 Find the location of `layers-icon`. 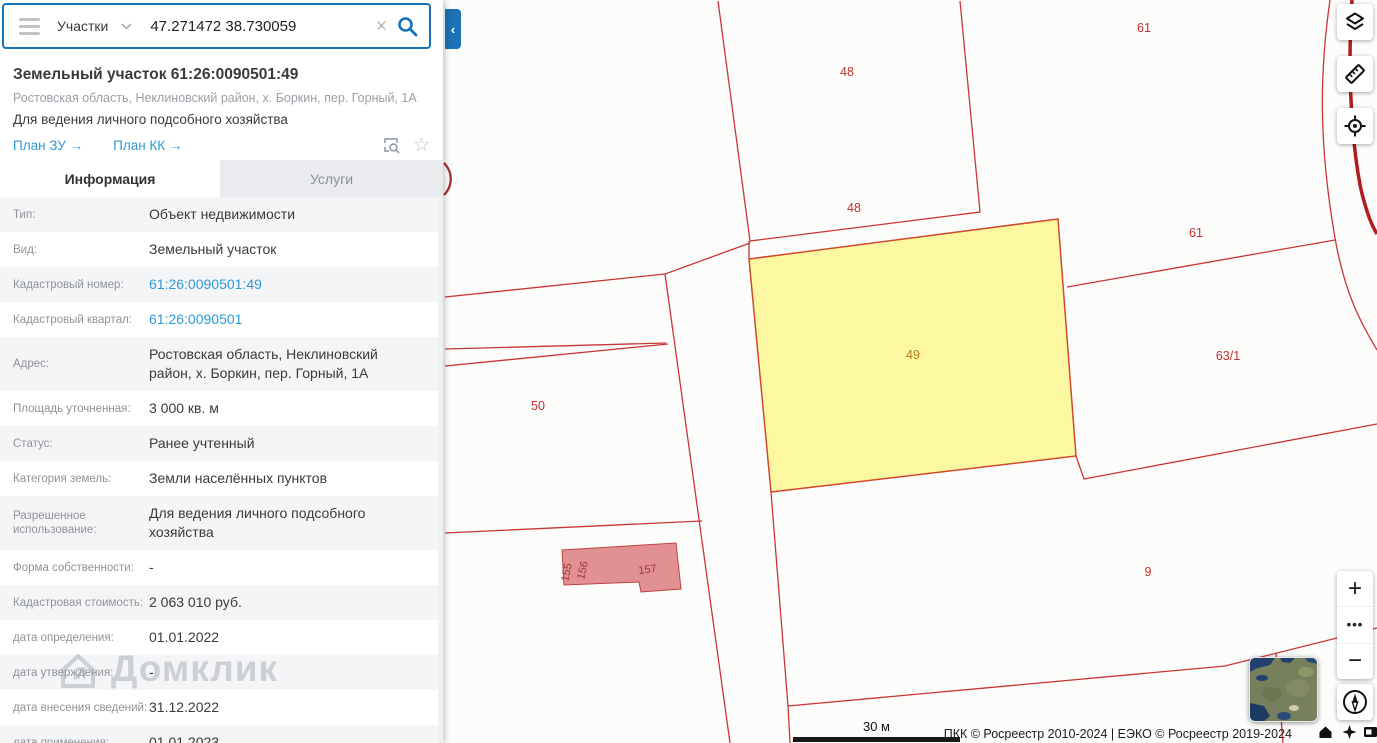

layers-icon is located at coordinates (1355, 21).